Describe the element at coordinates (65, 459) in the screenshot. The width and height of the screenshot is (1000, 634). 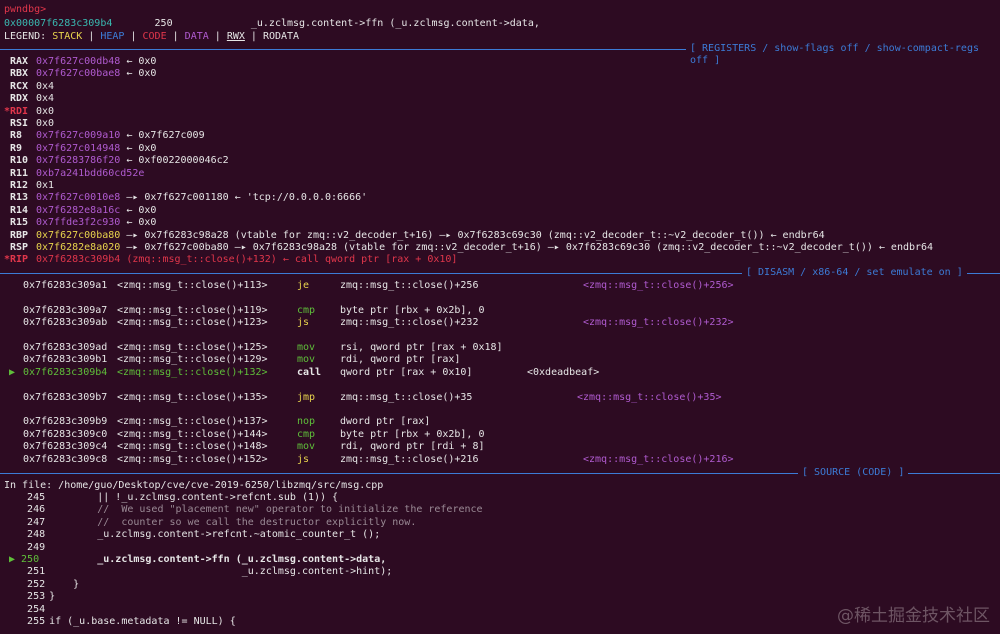
I see `instruction-address: 0x7f6283c309c8` at that location.